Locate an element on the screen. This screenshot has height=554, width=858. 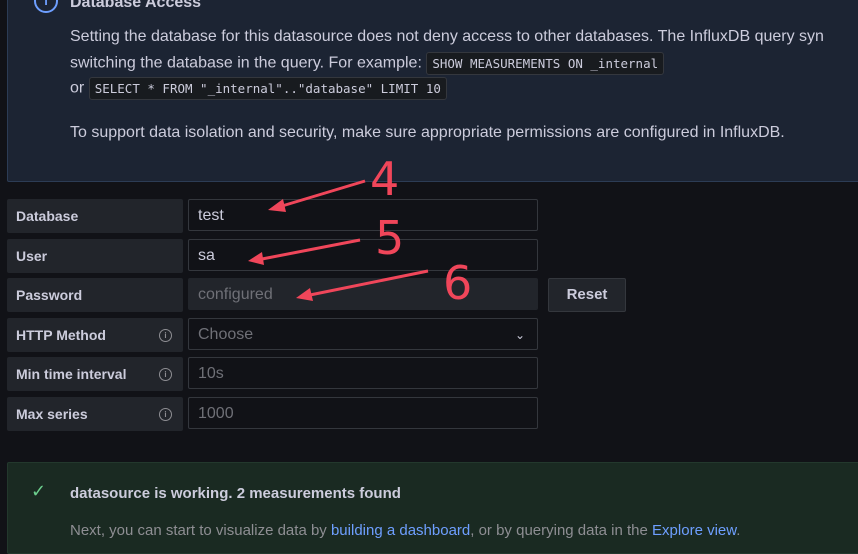
annotation-number-5: 5 is located at coordinates (390, 238).